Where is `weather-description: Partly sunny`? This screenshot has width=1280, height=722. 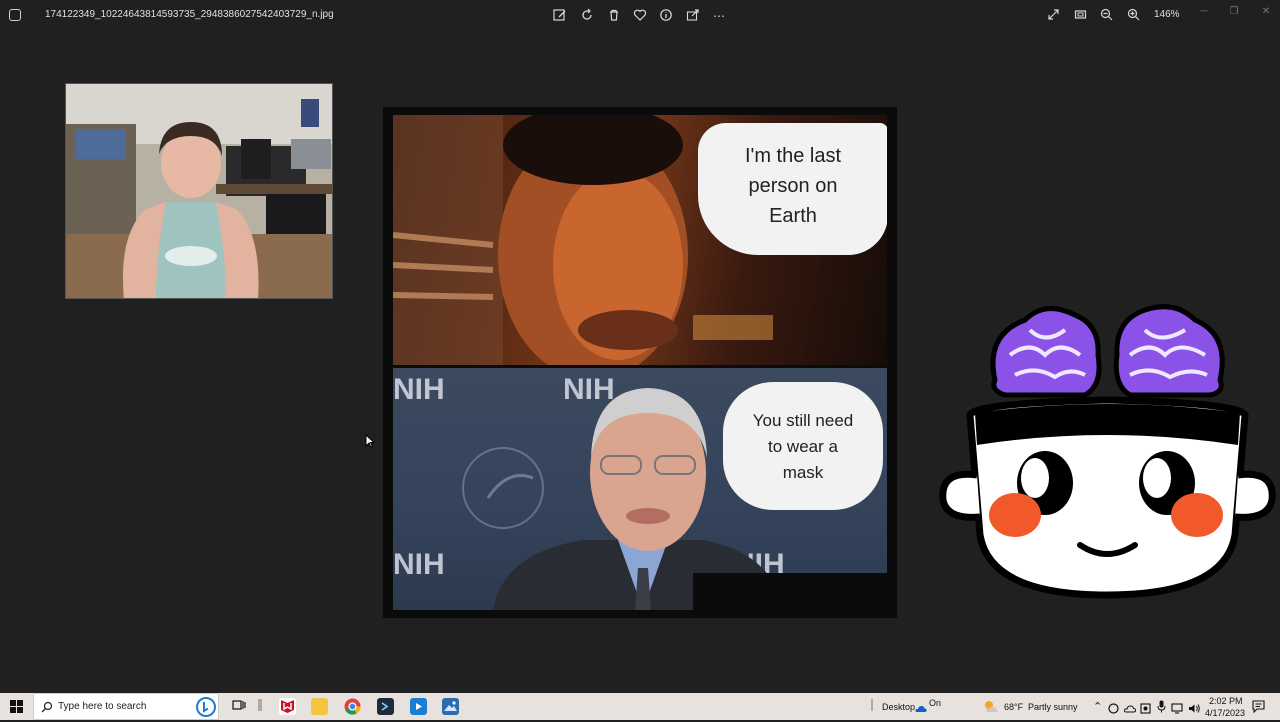
weather-description: Partly sunny is located at coordinates (1053, 707).